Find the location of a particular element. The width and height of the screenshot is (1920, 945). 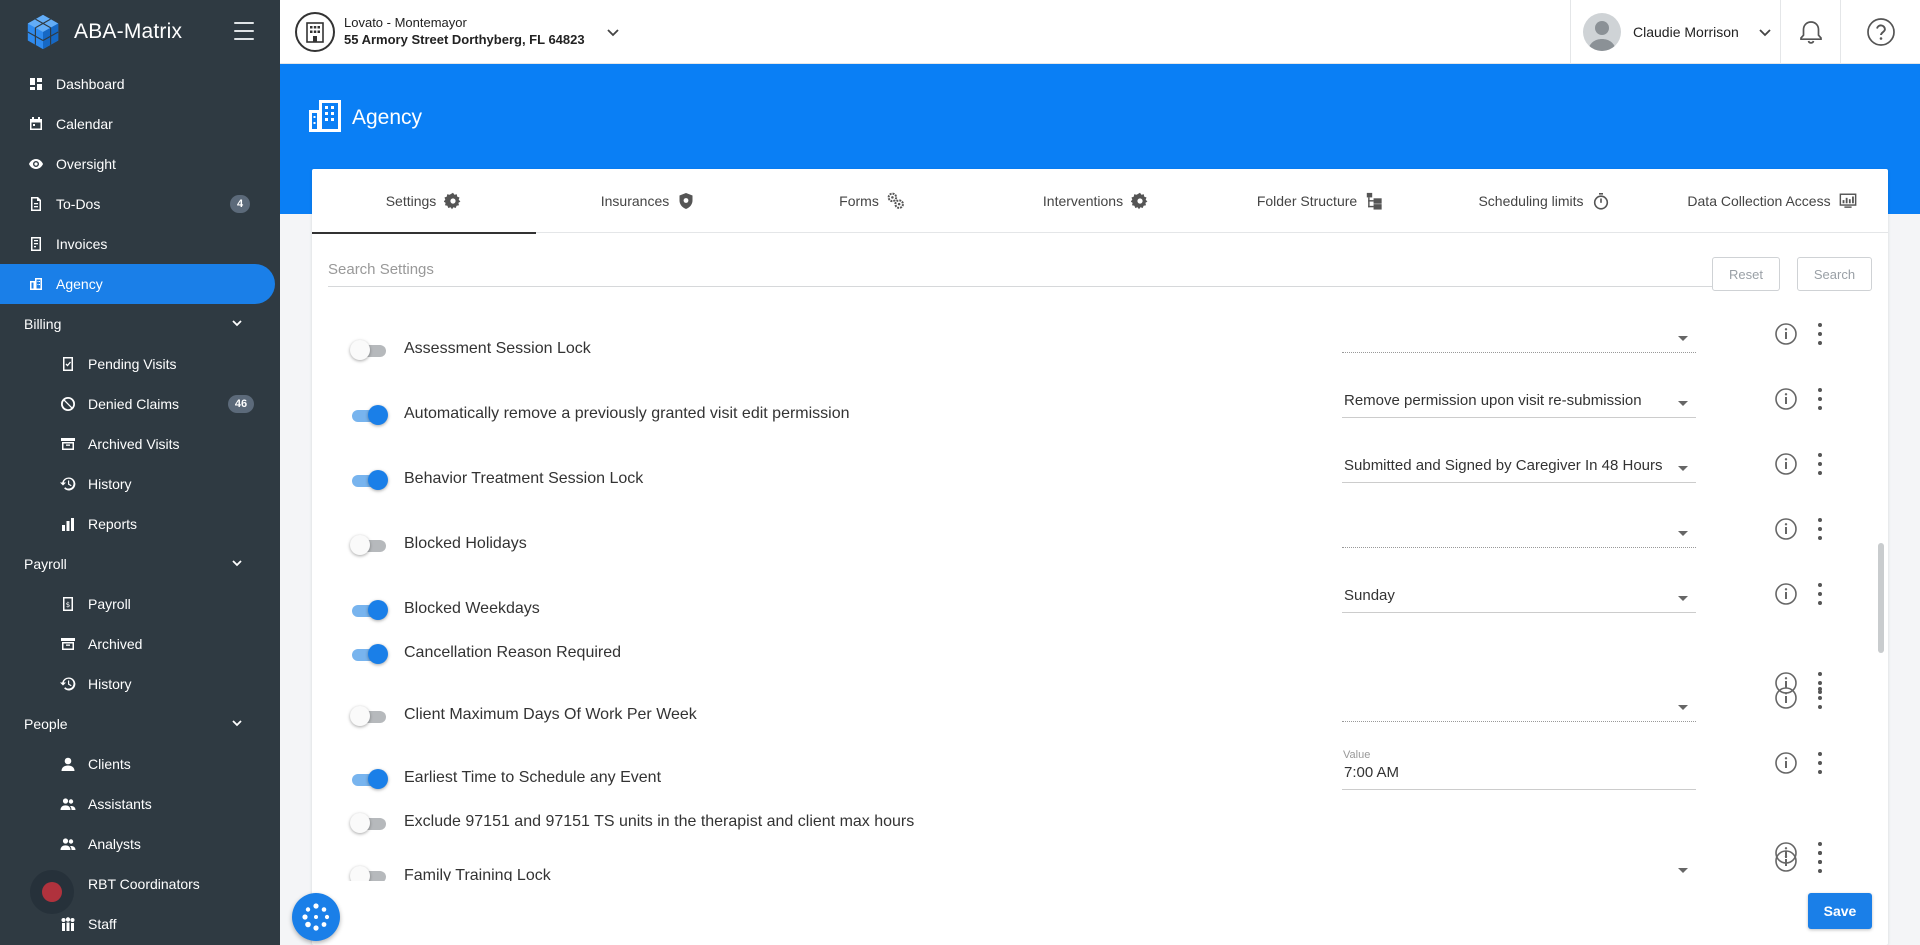

payroll-icon: $ is located at coordinates (68, 604).